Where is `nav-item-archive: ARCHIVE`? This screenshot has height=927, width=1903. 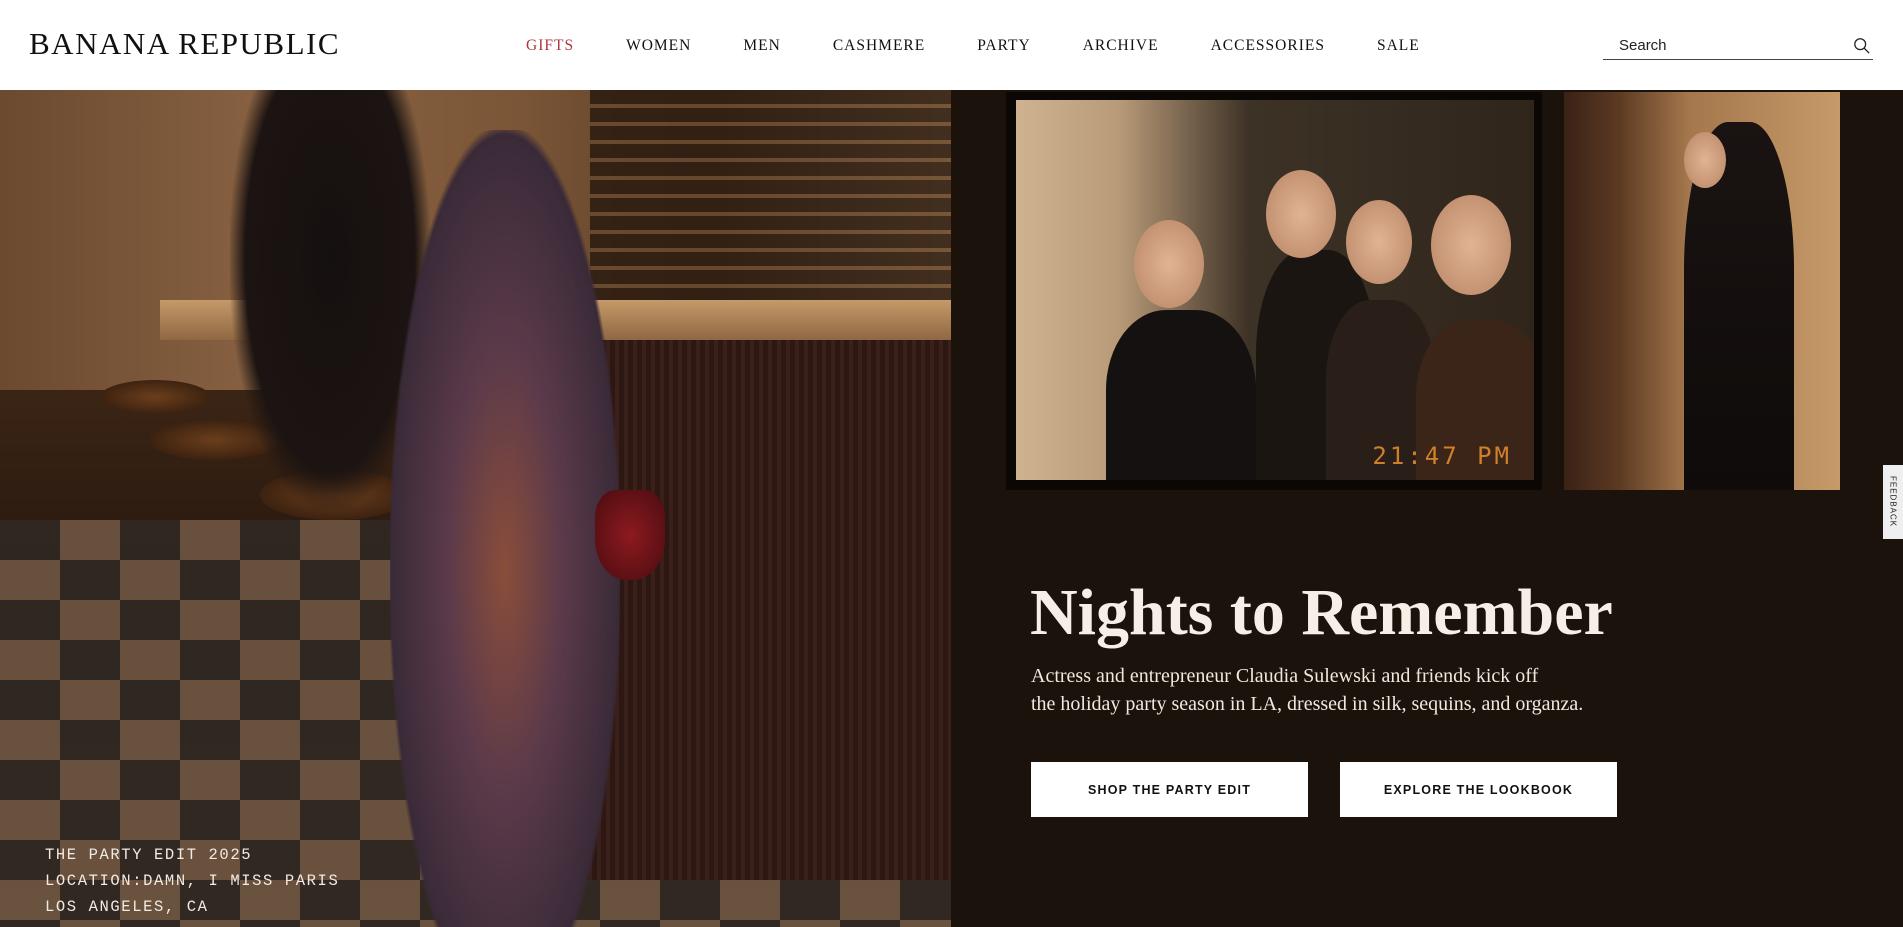 nav-item-archive: ARCHIVE is located at coordinates (1121, 46).